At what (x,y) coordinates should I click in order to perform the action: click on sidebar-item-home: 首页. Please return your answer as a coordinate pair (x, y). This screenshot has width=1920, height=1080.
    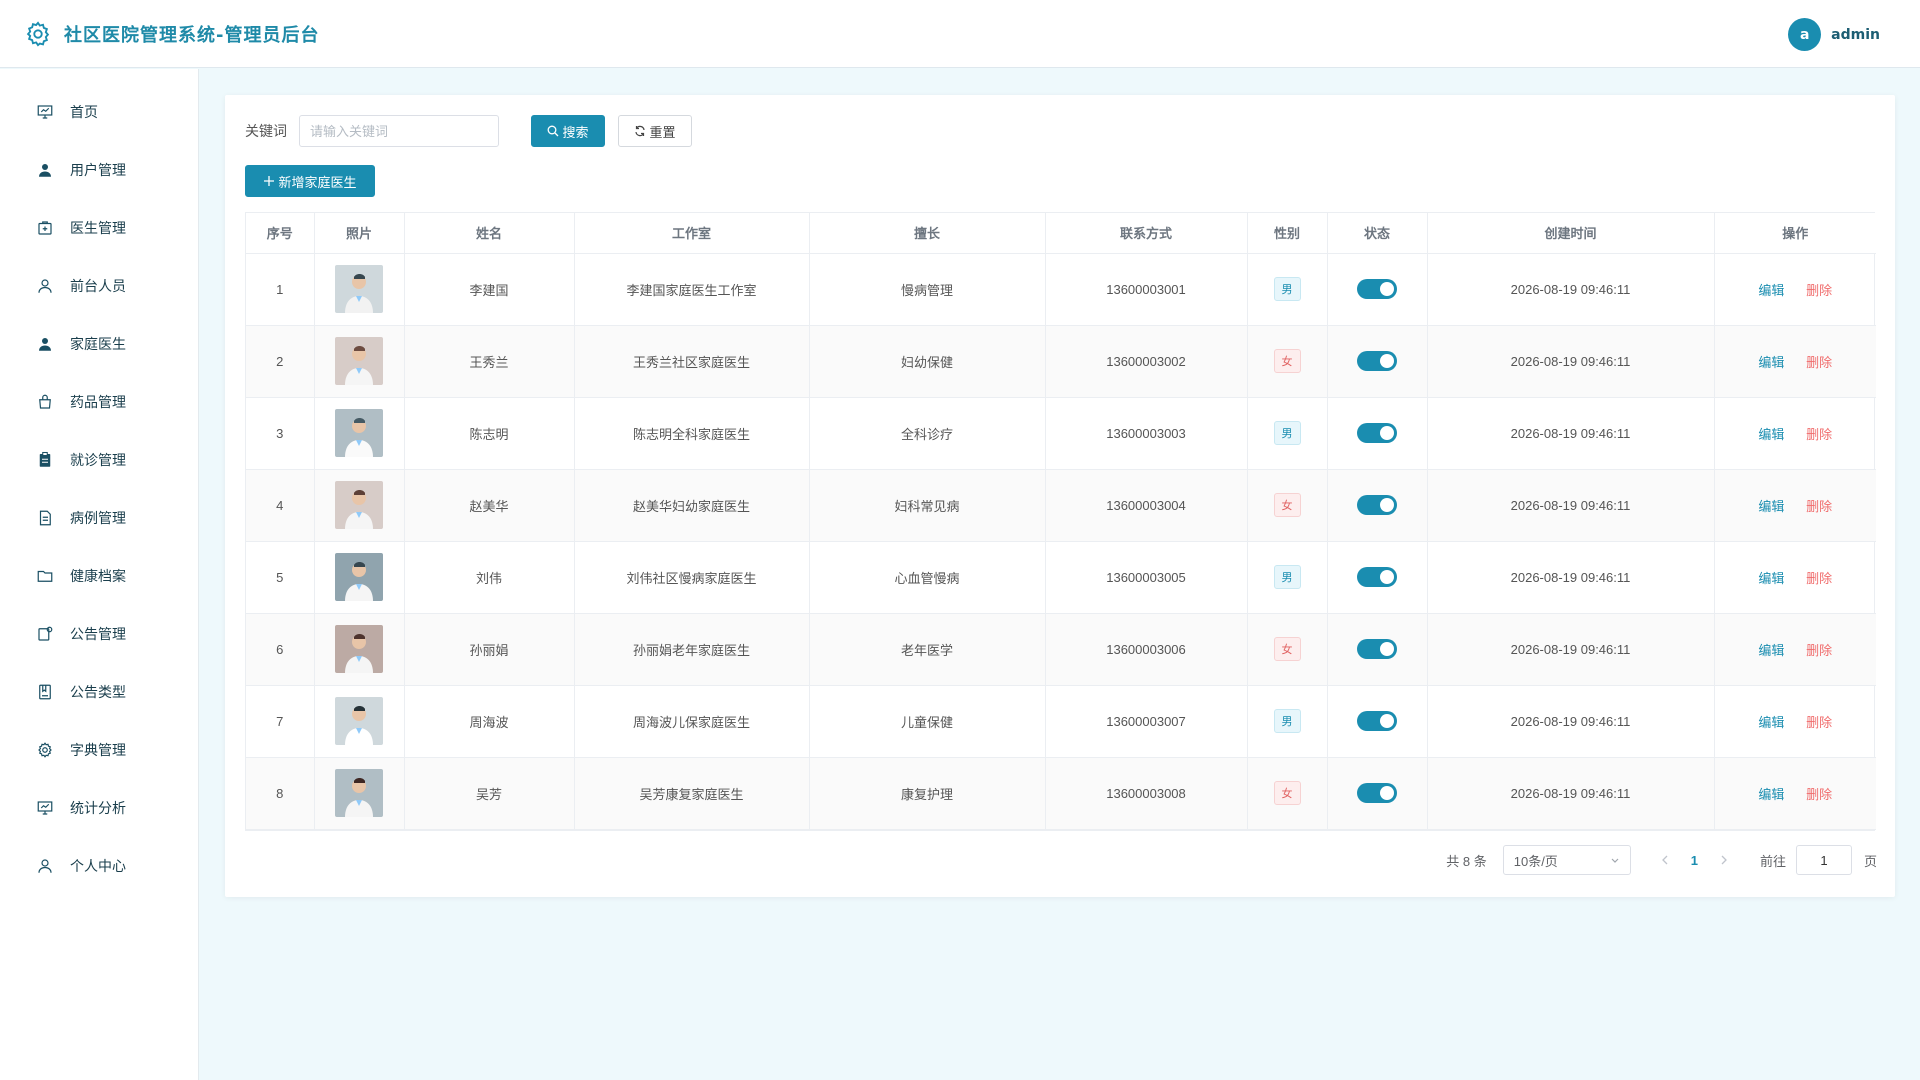
    Looking at the image, I should click on (99, 112).